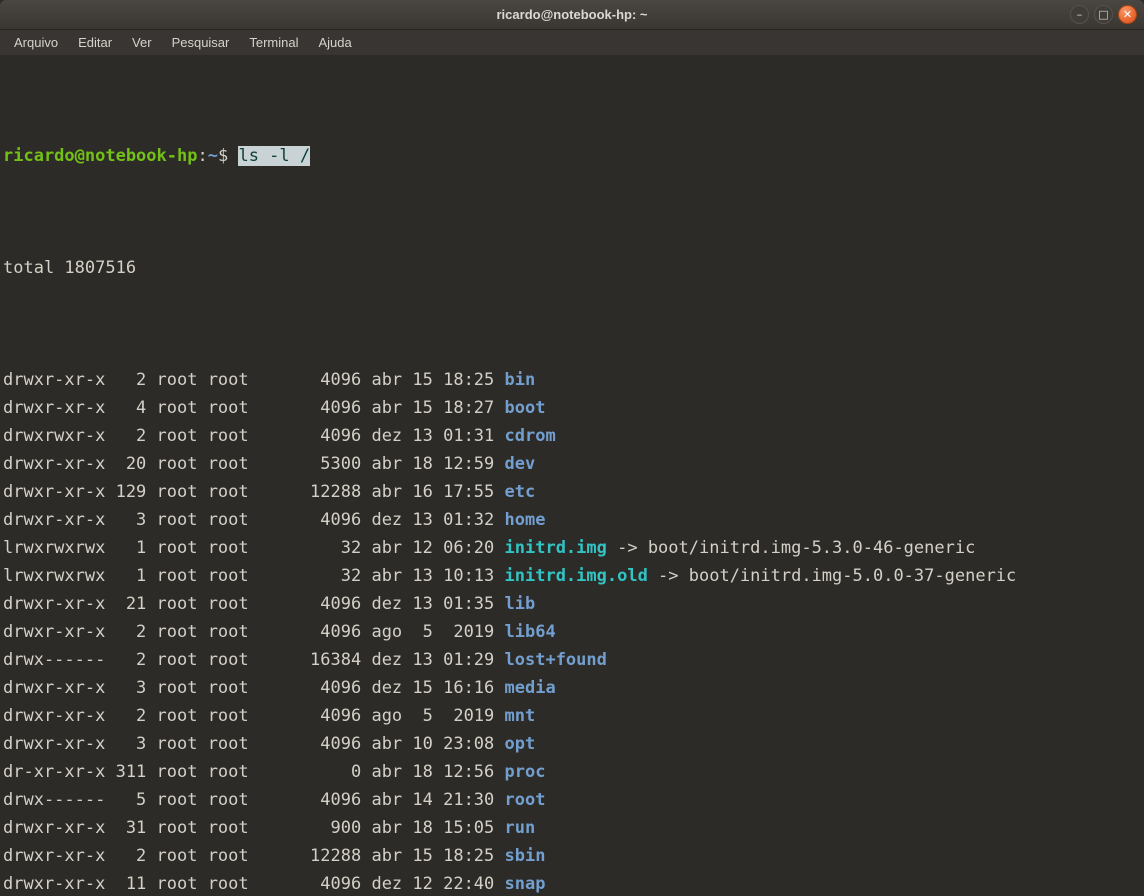 Image resolution: width=1144 pixels, height=896 pixels. What do you see at coordinates (525, 520) in the screenshot?
I see `file-name: home` at bounding box center [525, 520].